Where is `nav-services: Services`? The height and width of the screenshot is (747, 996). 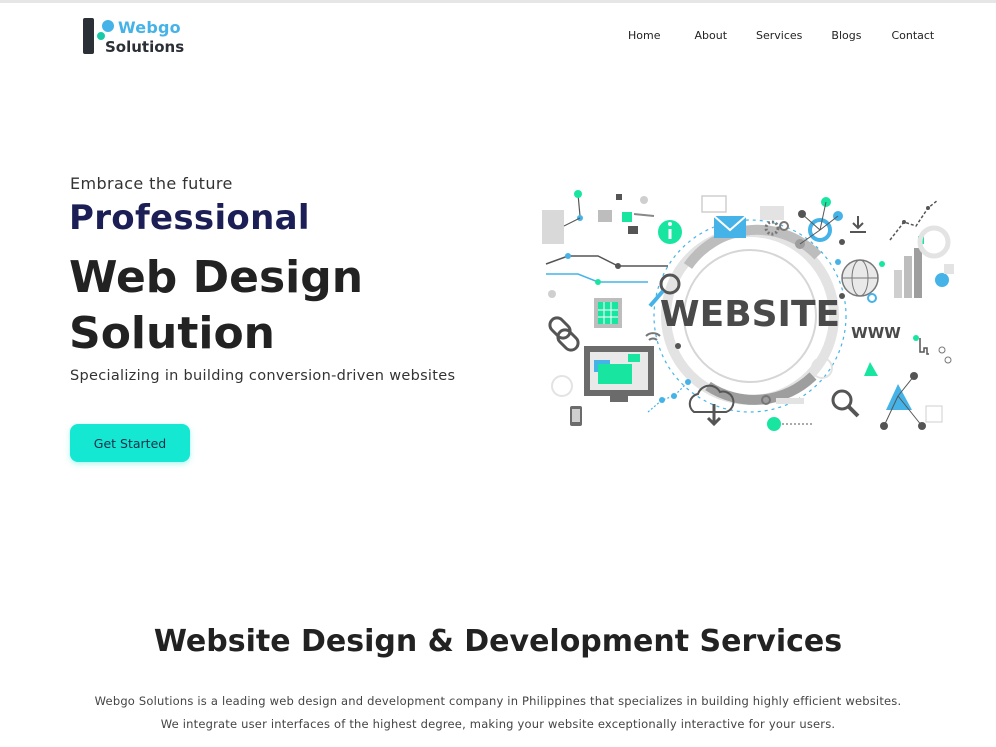
nav-services: Services is located at coordinates (779, 35).